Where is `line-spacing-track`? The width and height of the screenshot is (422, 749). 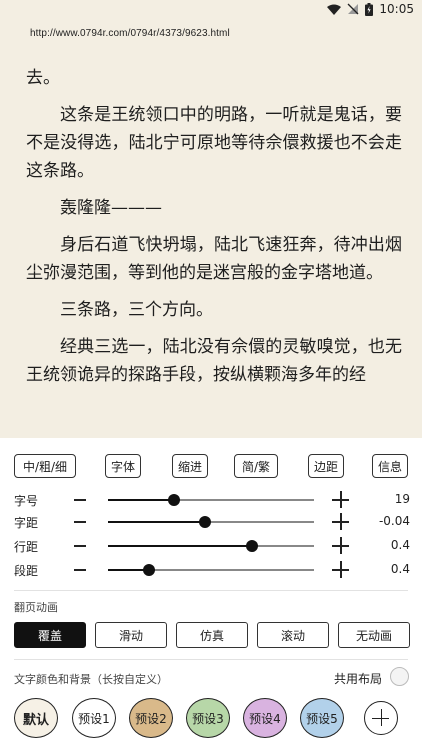
line-spacing-track is located at coordinates (211, 546).